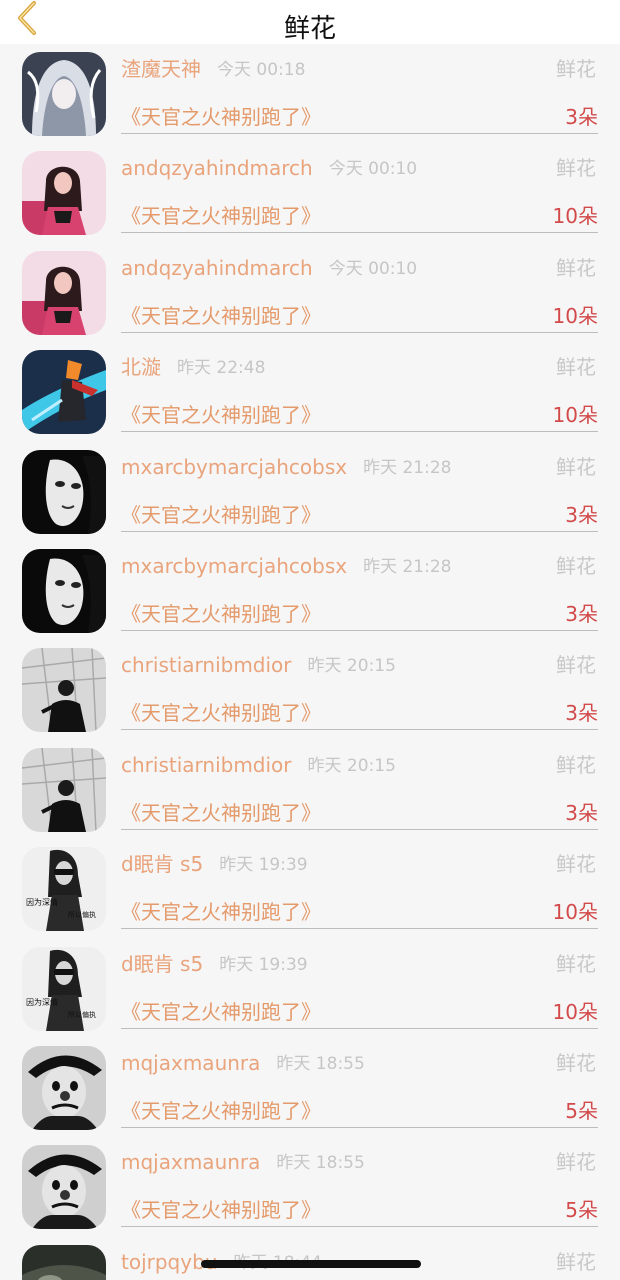  What do you see at coordinates (373, 268) in the screenshot?
I see `timestamp: 今天 00:10` at bounding box center [373, 268].